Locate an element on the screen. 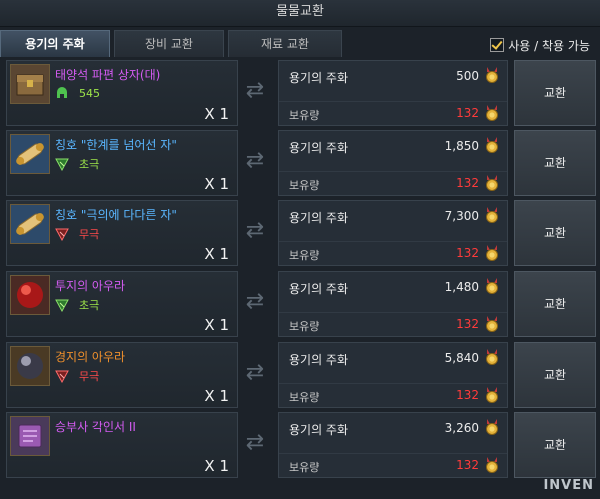  exchange-row: 승부사 각인서 II X 1 ⇄ 용기의 주화 3,260 보유량 132 교환 is located at coordinates (301, 445).